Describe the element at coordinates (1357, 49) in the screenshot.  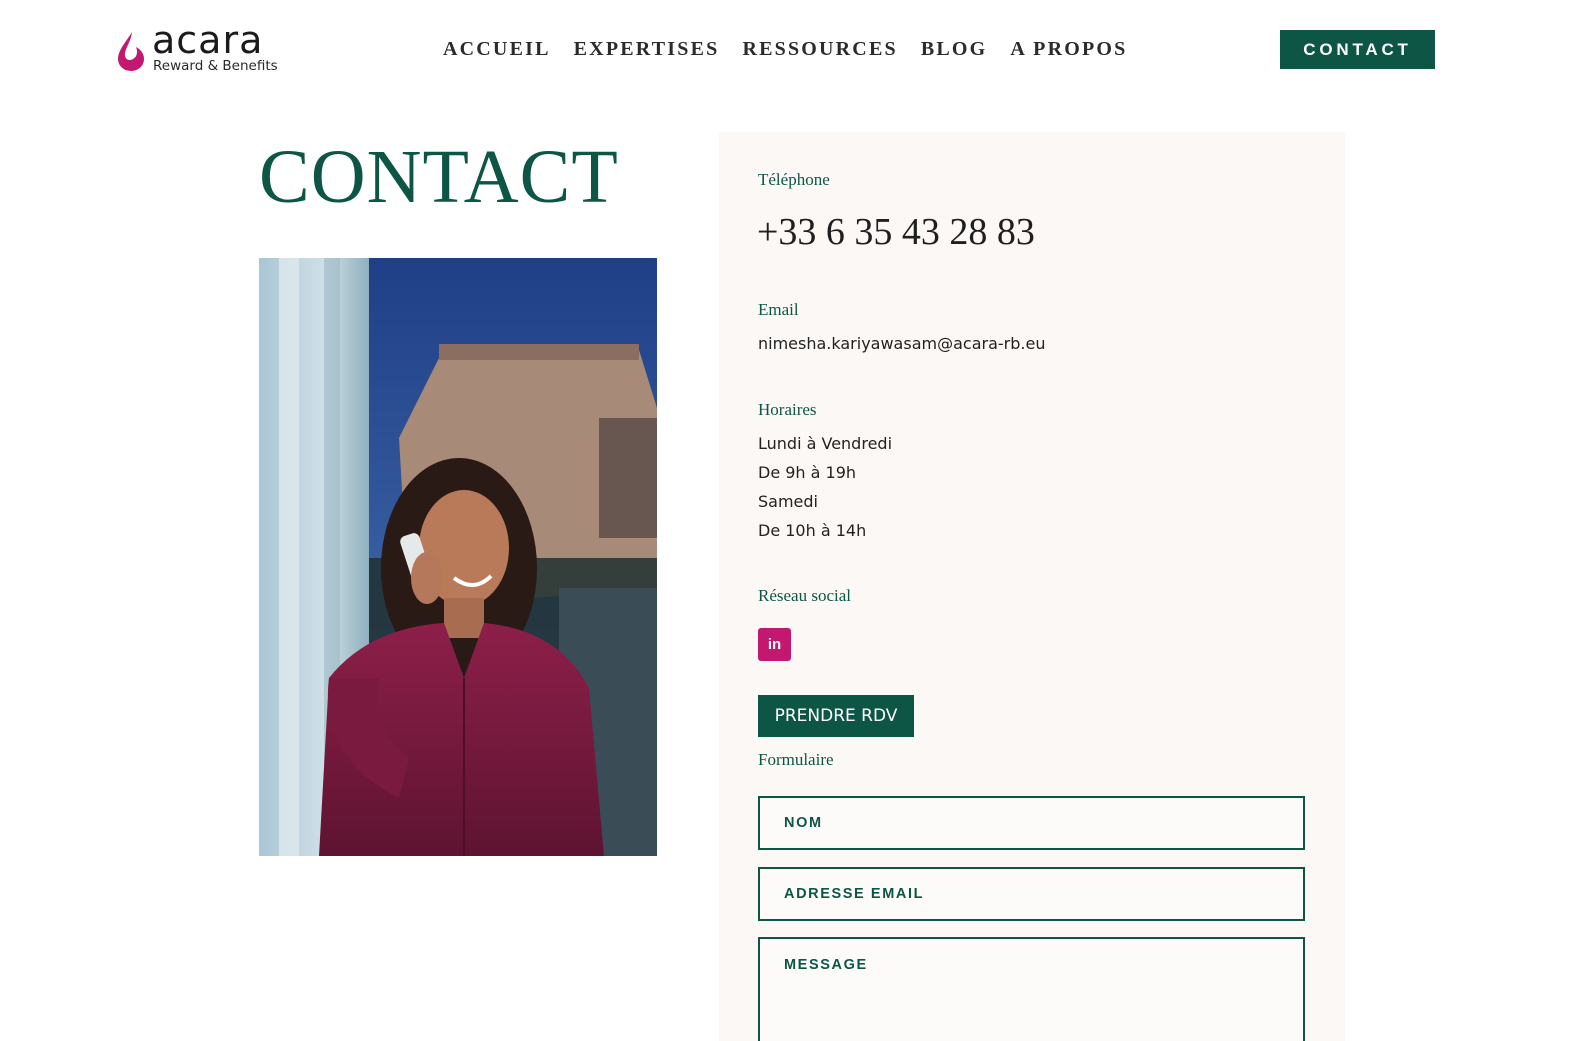
I see `header-contact-button: CONTACT` at that location.